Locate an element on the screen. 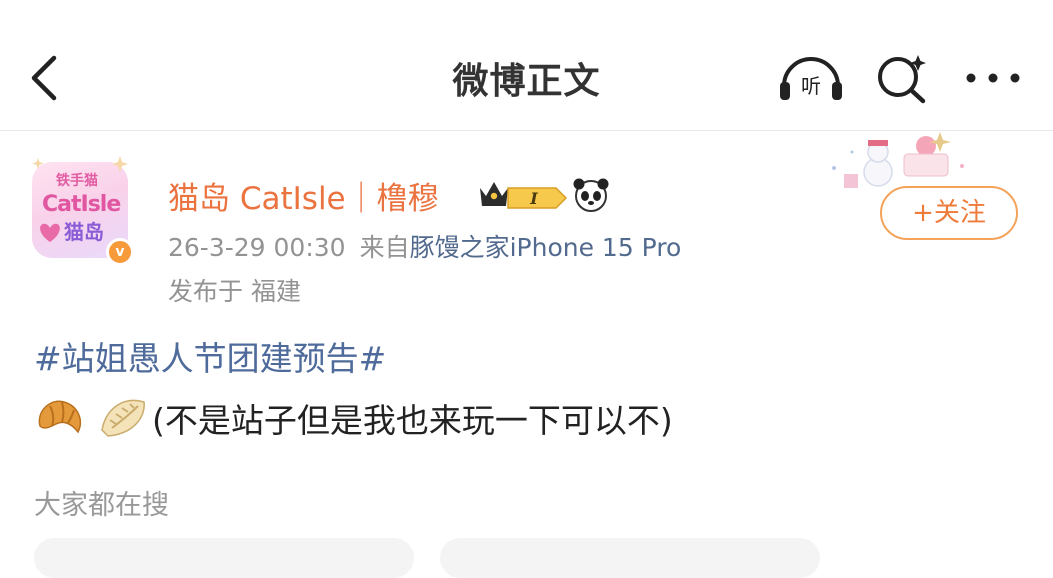 The width and height of the screenshot is (1053, 578). post-text: (不是站子但是我也来玩一下可以不) is located at coordinates (412, 420).